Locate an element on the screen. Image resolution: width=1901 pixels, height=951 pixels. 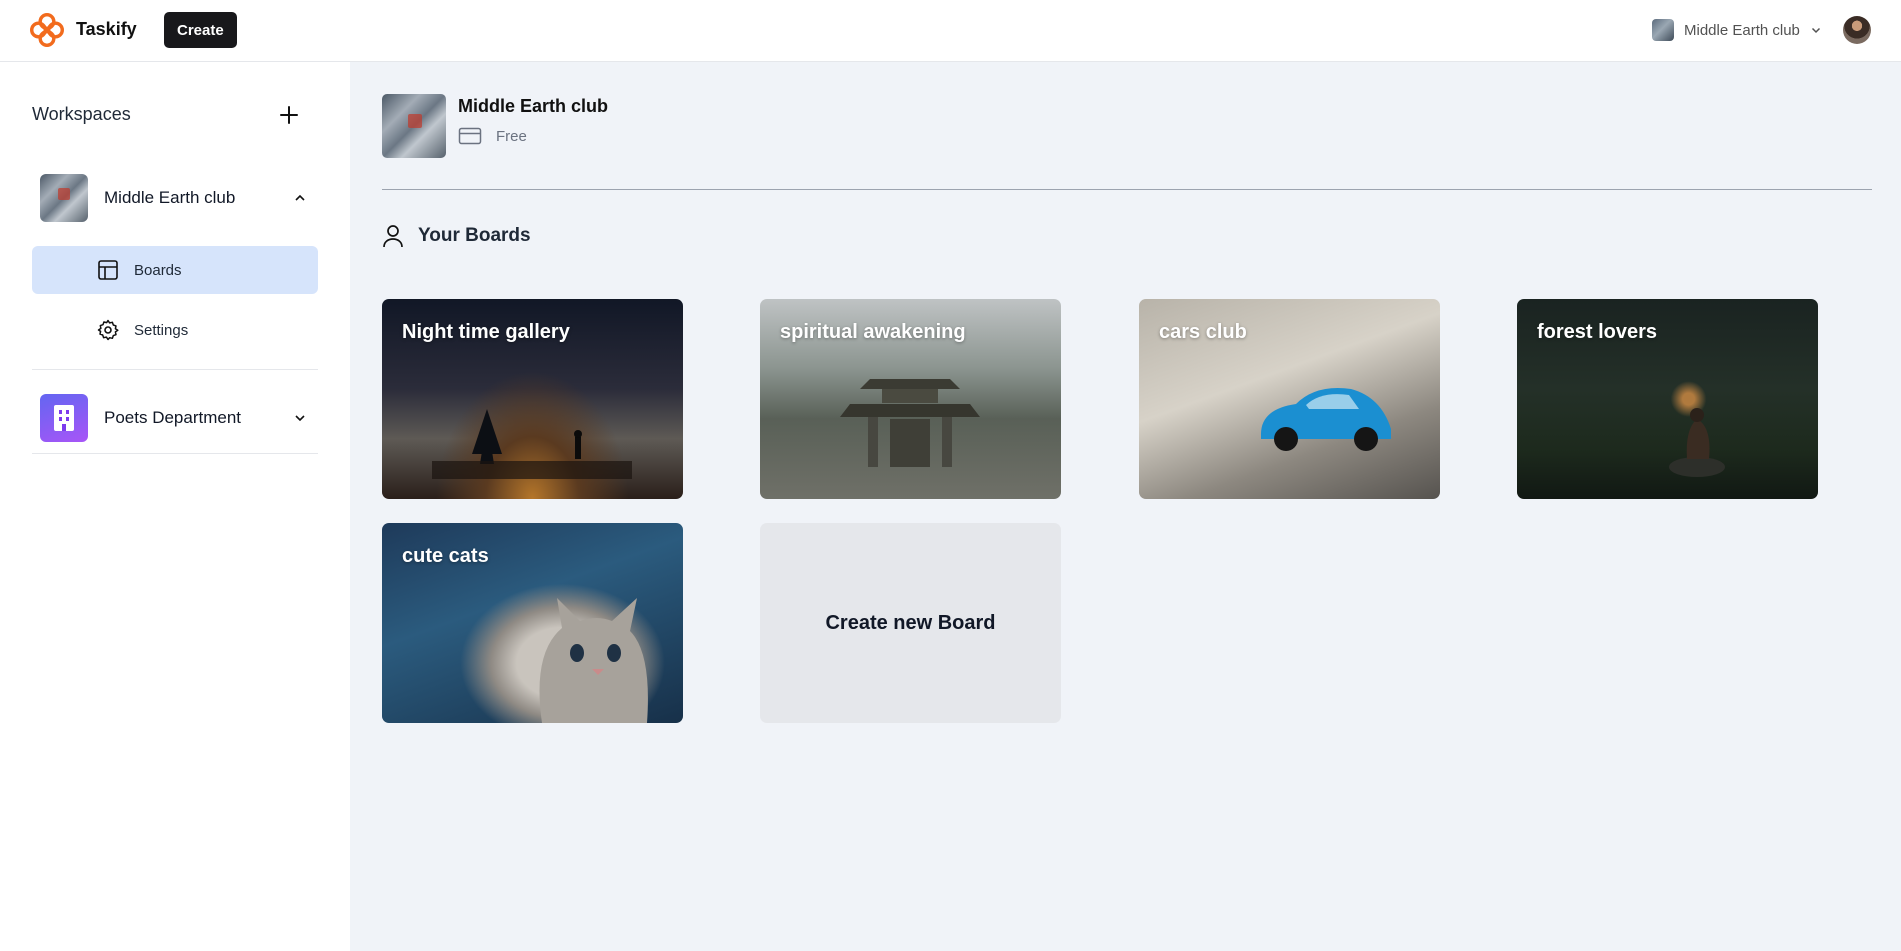
section-divider is located at coordinates (1127, 189).